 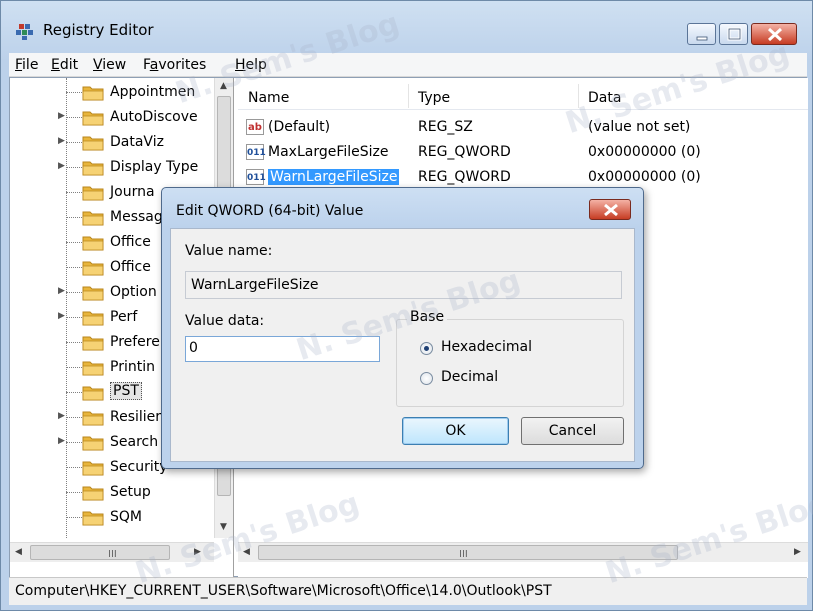 What do you see at coordinates (136, 217) in the screenshot?
I see `tree-item-label: Messag` at bounding box center [136, 217].